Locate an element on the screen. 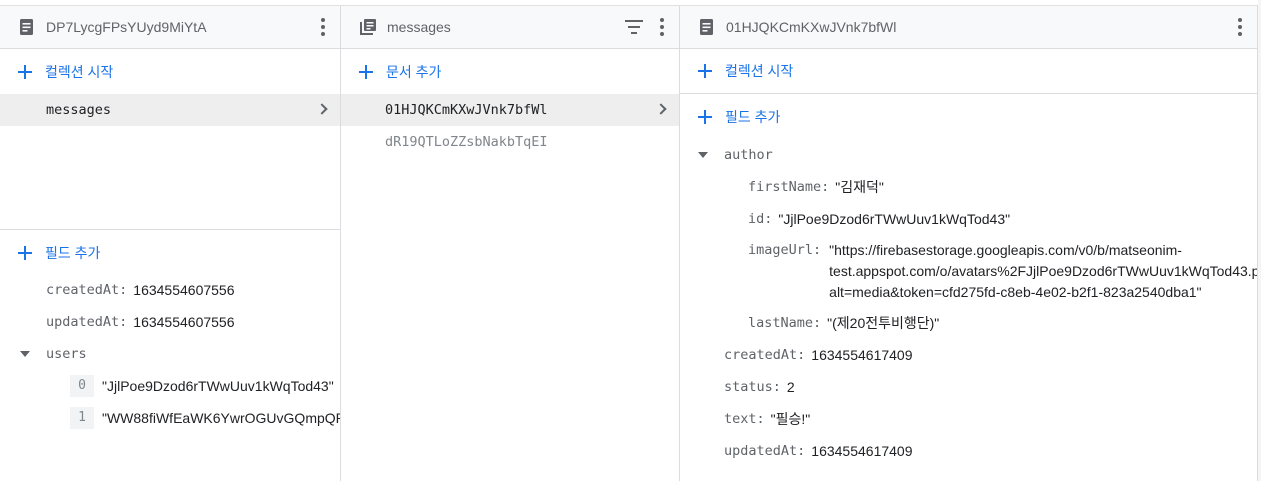  field-row-updatedAt: updatedAt: 1634554607556 is located at coordinates (140, 322).